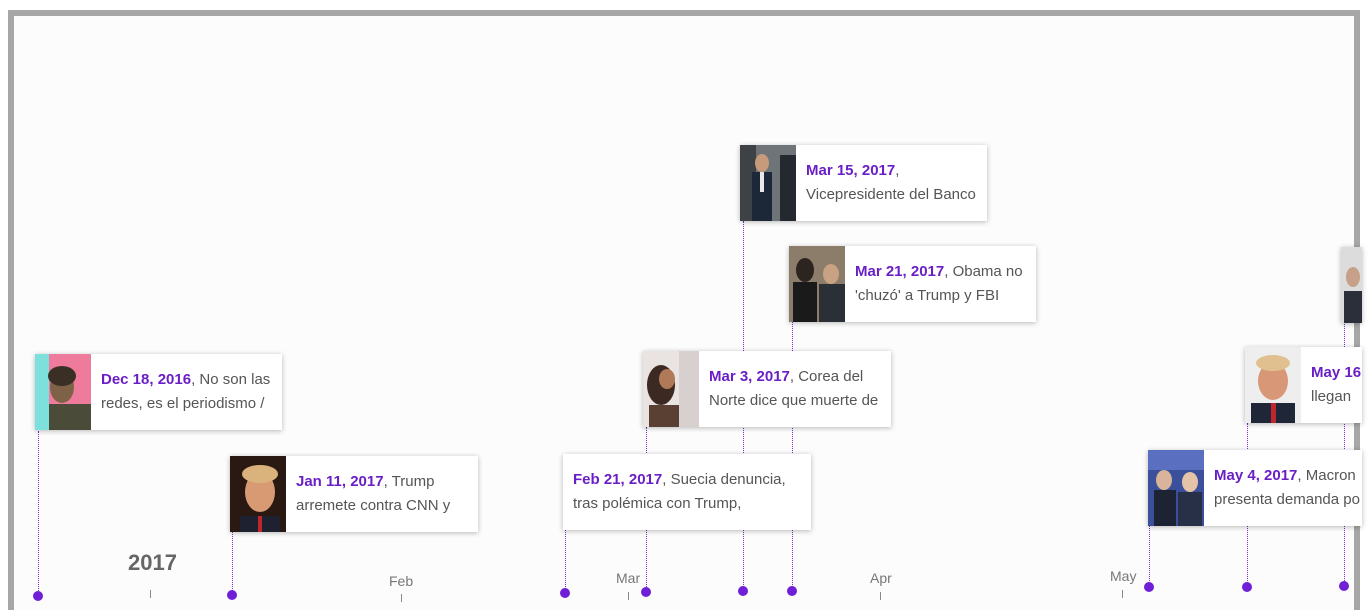 The image size is (1368, 610). Describe the element at coordinates (897, 170) in the screenshot. I see `event-headline: ,` at that location.